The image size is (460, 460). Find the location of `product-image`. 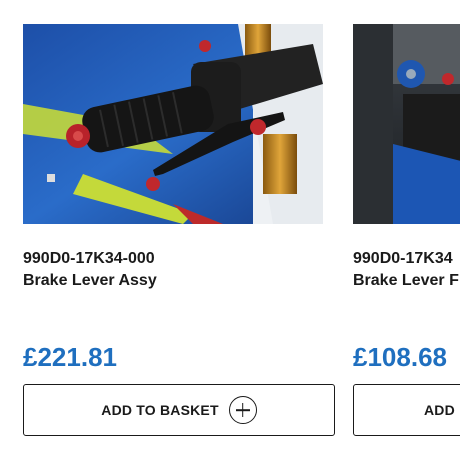

product-image is located at coordinates (406, 124).